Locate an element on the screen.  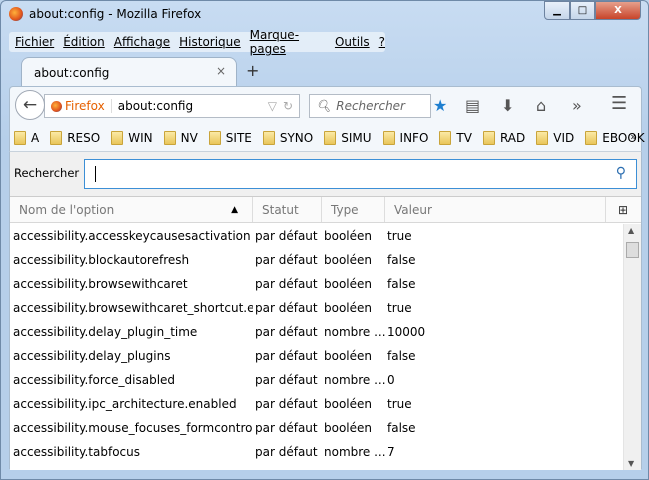
scroll-down-arrow-icon: ▼ is located at coordinates (631, 463).